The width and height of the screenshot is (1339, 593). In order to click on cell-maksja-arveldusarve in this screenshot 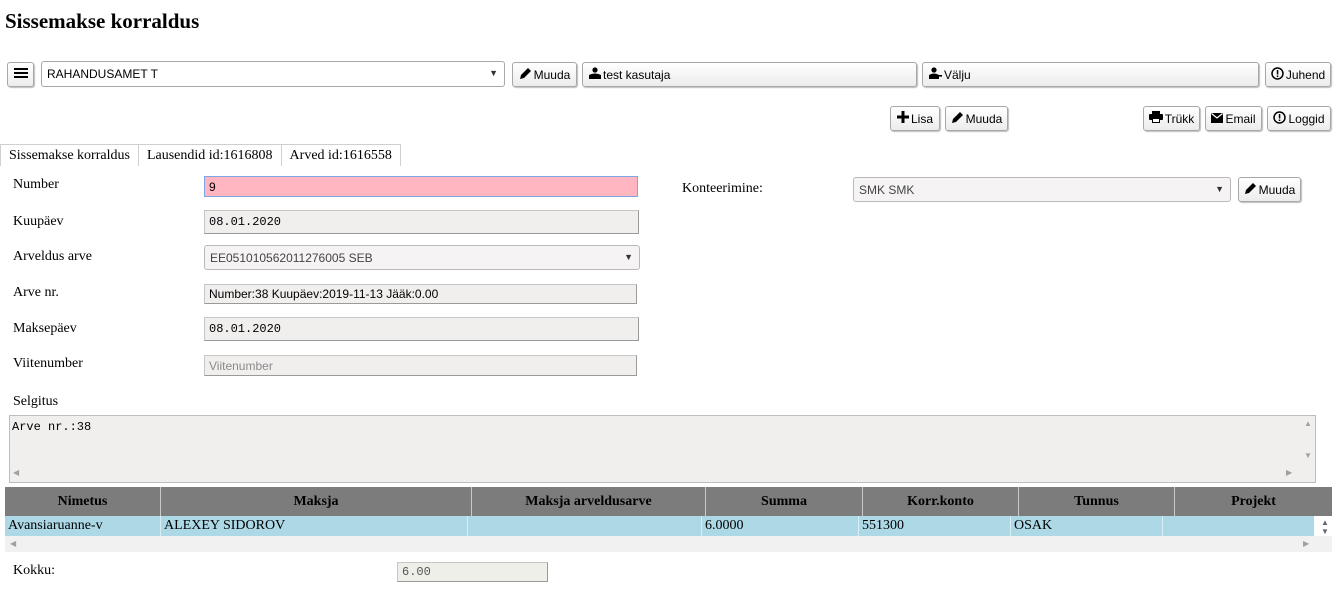, I will do `click(585, 526)`.